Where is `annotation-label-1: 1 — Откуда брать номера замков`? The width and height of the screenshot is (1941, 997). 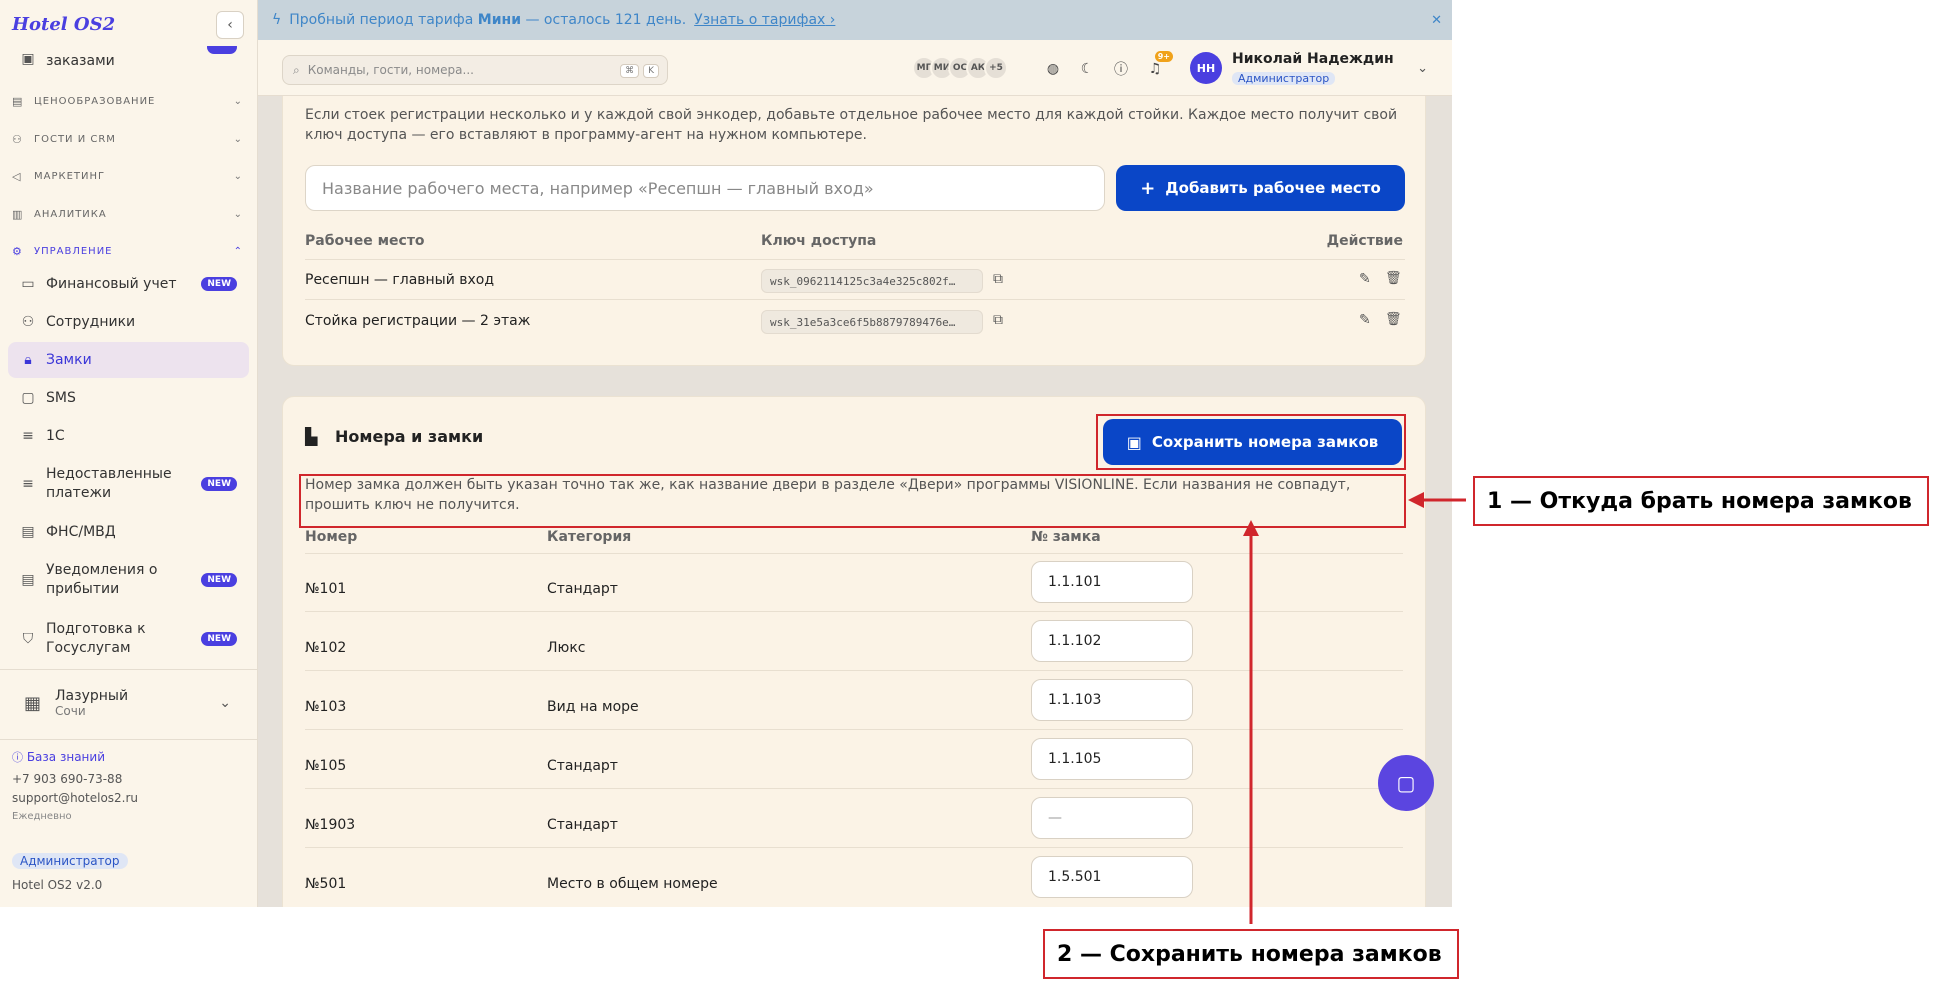 annotation-label-1: 1 — Откуда брать номера замков is located at coordinates (1701, 501).